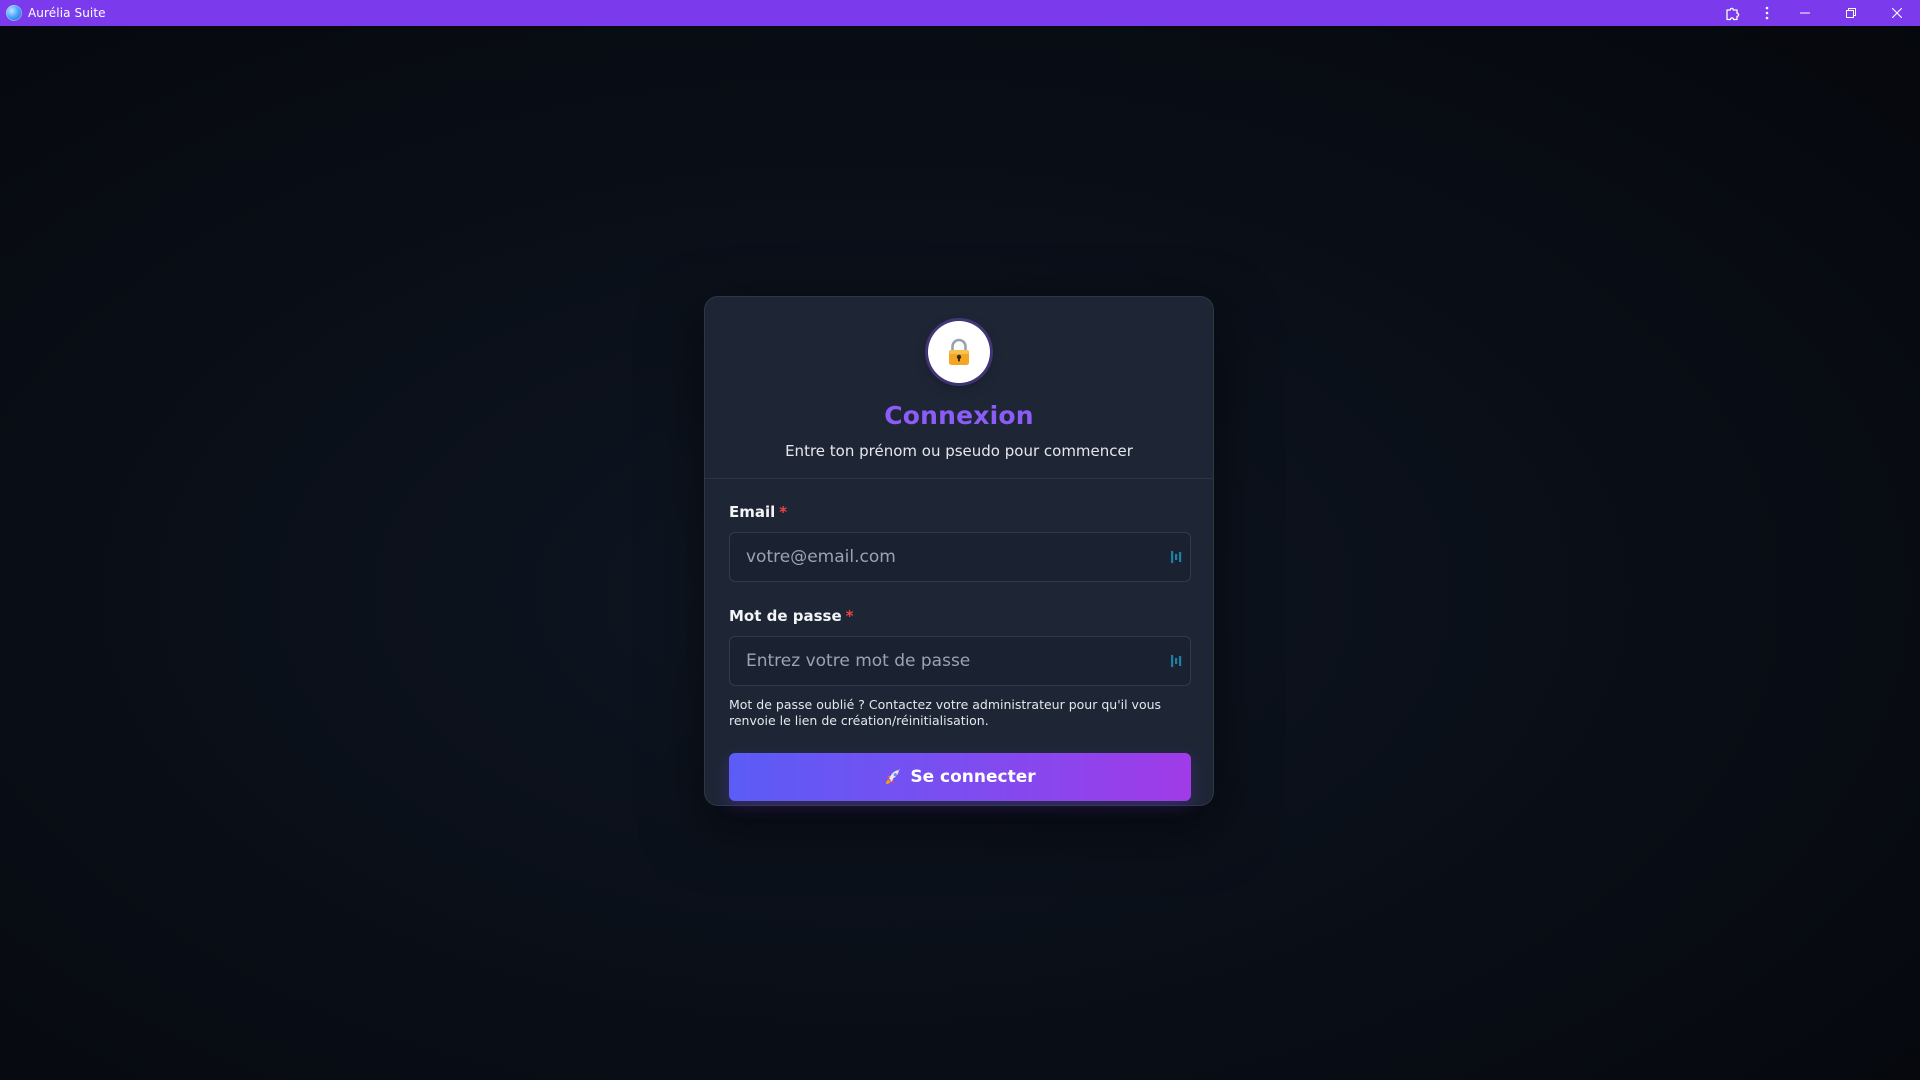 The width and height of the screenshot is (1920, 1080). I want to click on email-label-text: Email, so click(752, 512).